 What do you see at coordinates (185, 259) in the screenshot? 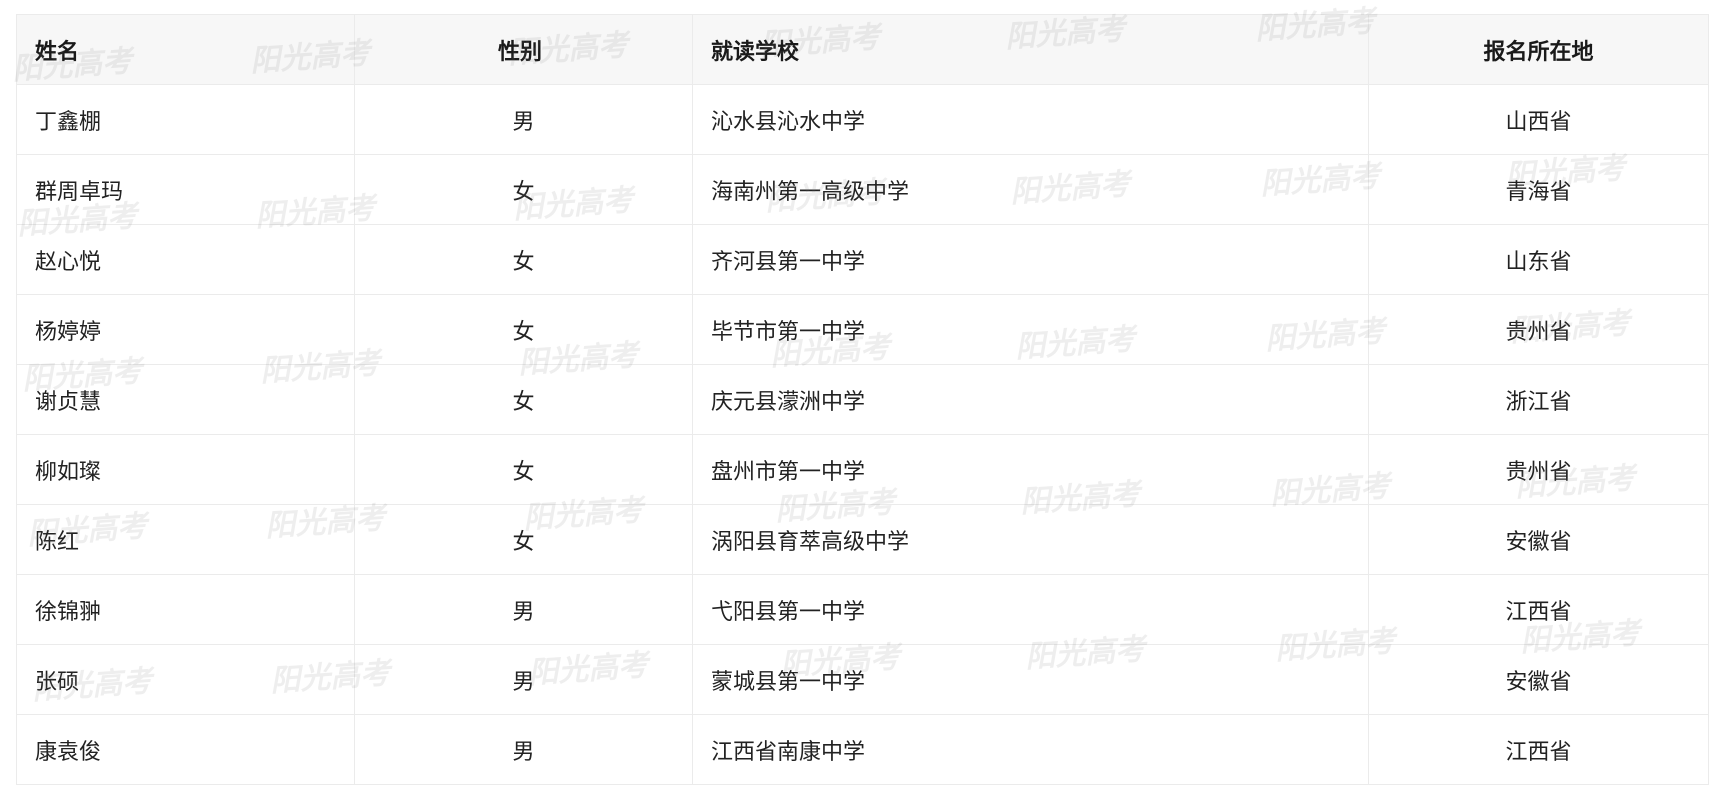
I see `cell-name: 赵心悦` at bounding box center [185, 259].